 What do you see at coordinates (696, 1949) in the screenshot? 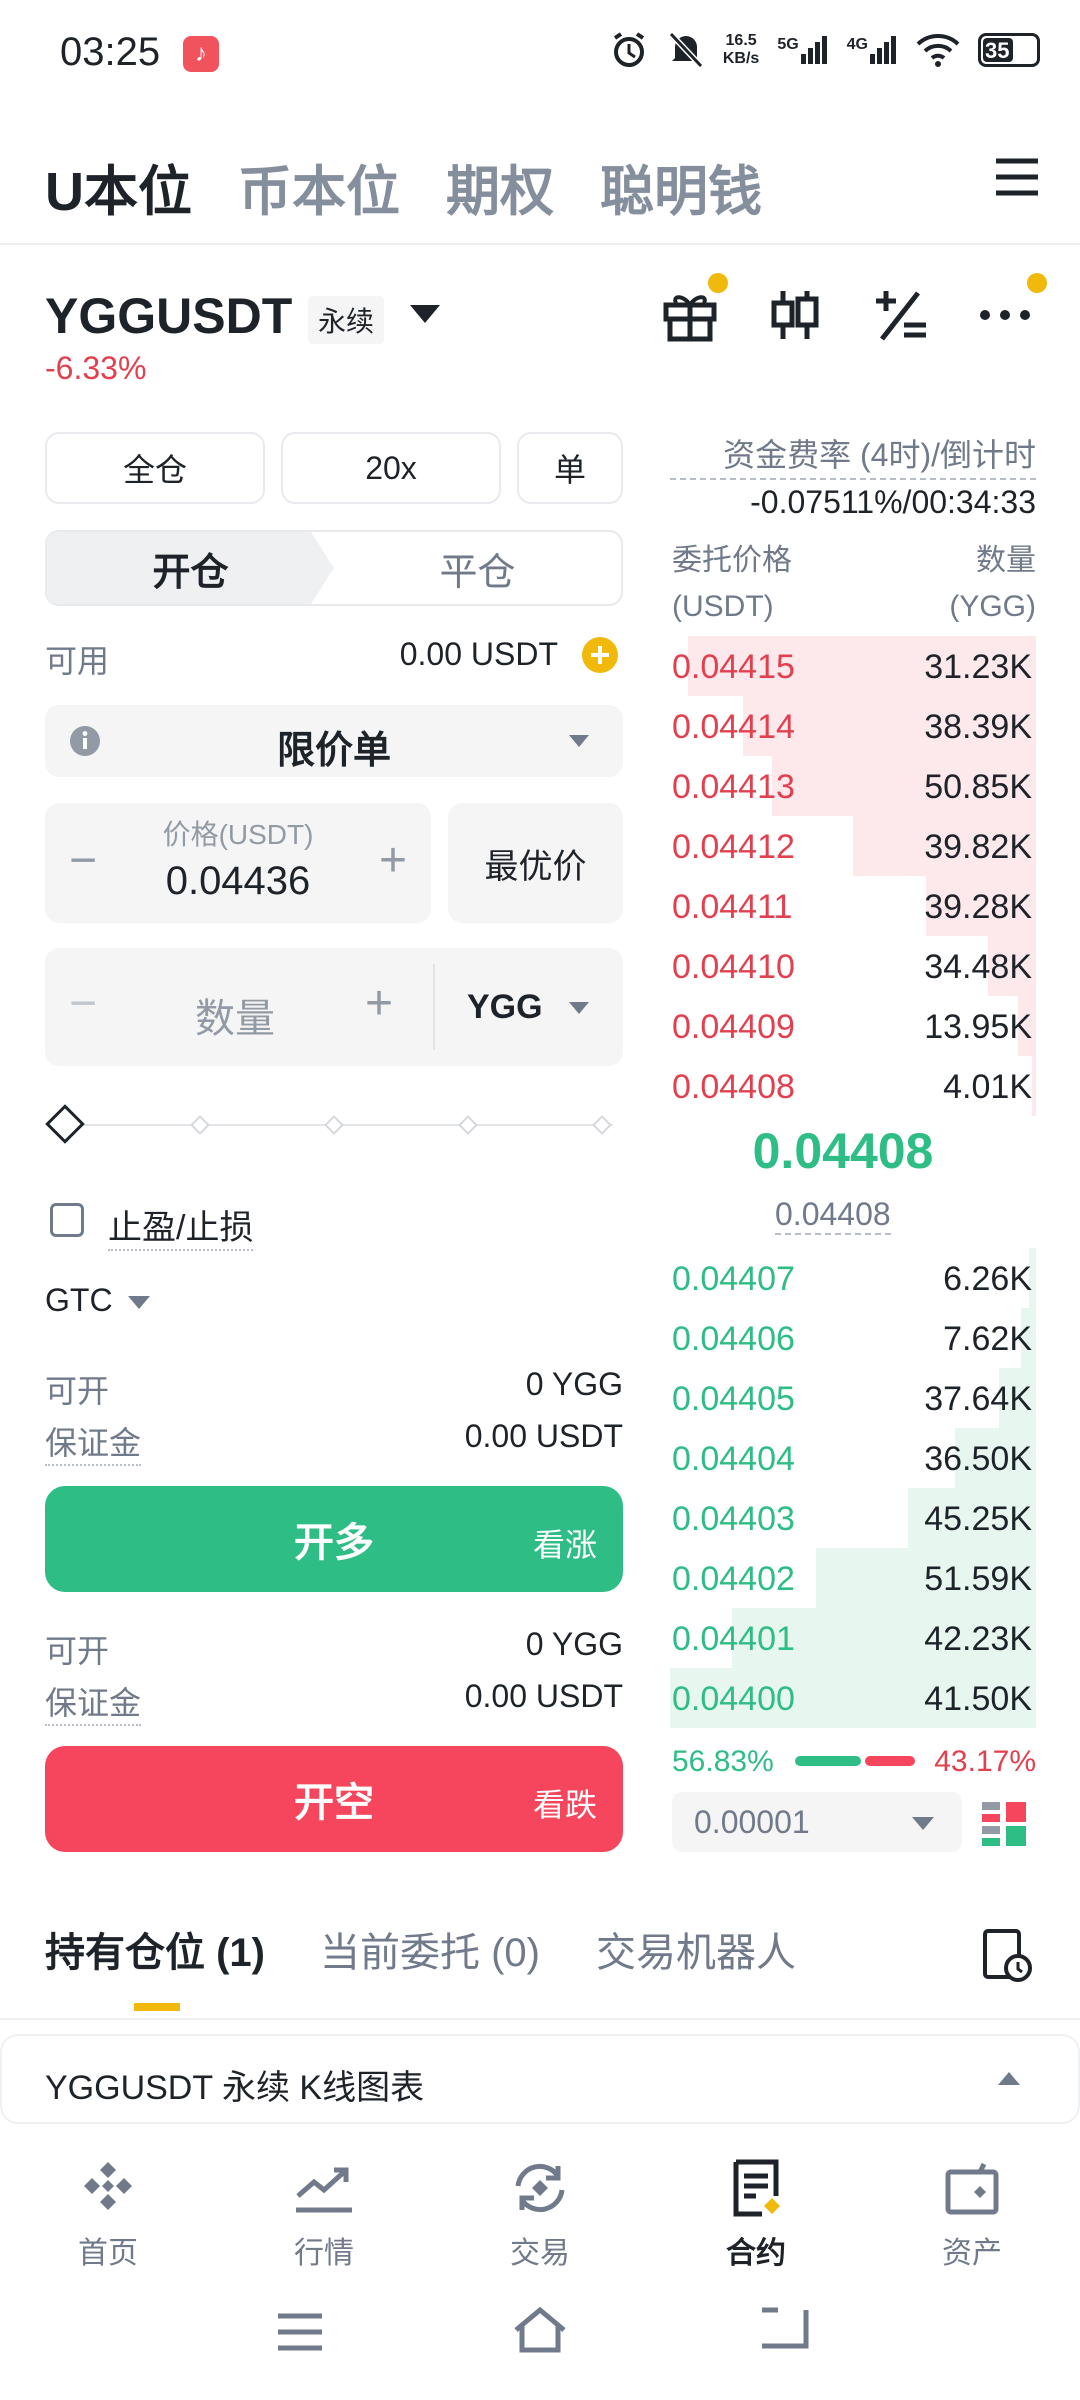
I see `tab-trading-bots: 交易机器人` at bounding box center [696, 1949].